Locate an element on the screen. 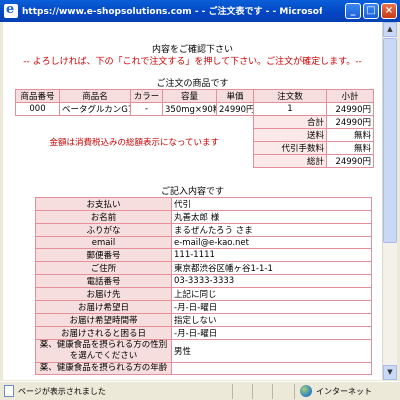 The image size is (400, 400). entry-row: 電話番号 03-3333-3333 is located at coordinates (203, 281).